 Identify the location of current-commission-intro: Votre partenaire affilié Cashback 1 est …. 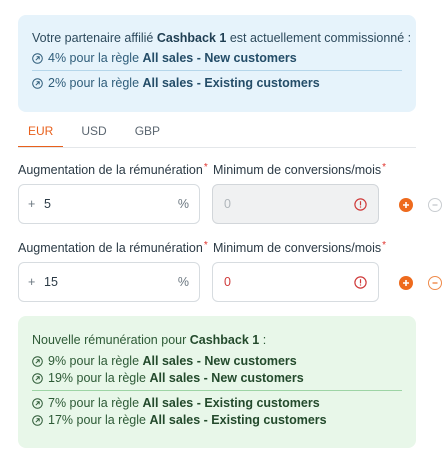
(221, 38).